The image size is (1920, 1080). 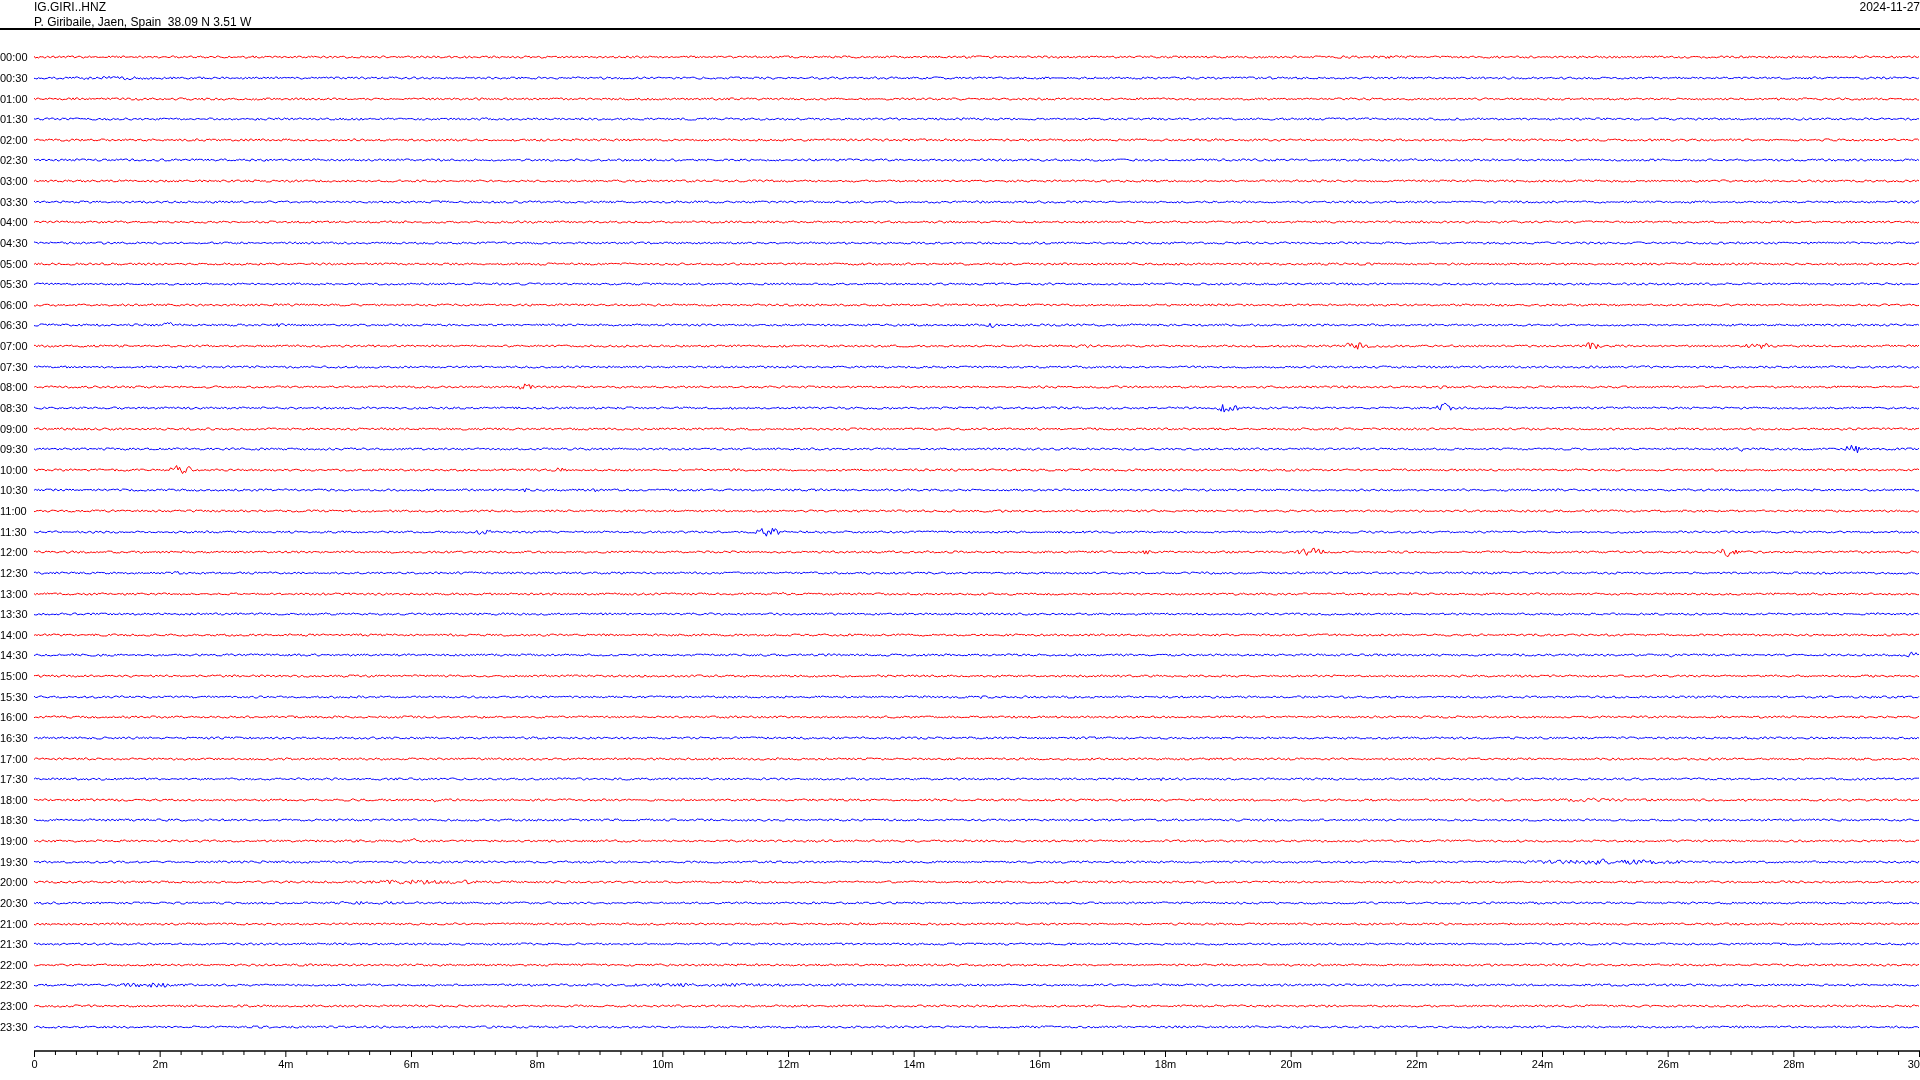 I want to click on axis-label: 4m, so click(x=286, y=1064).